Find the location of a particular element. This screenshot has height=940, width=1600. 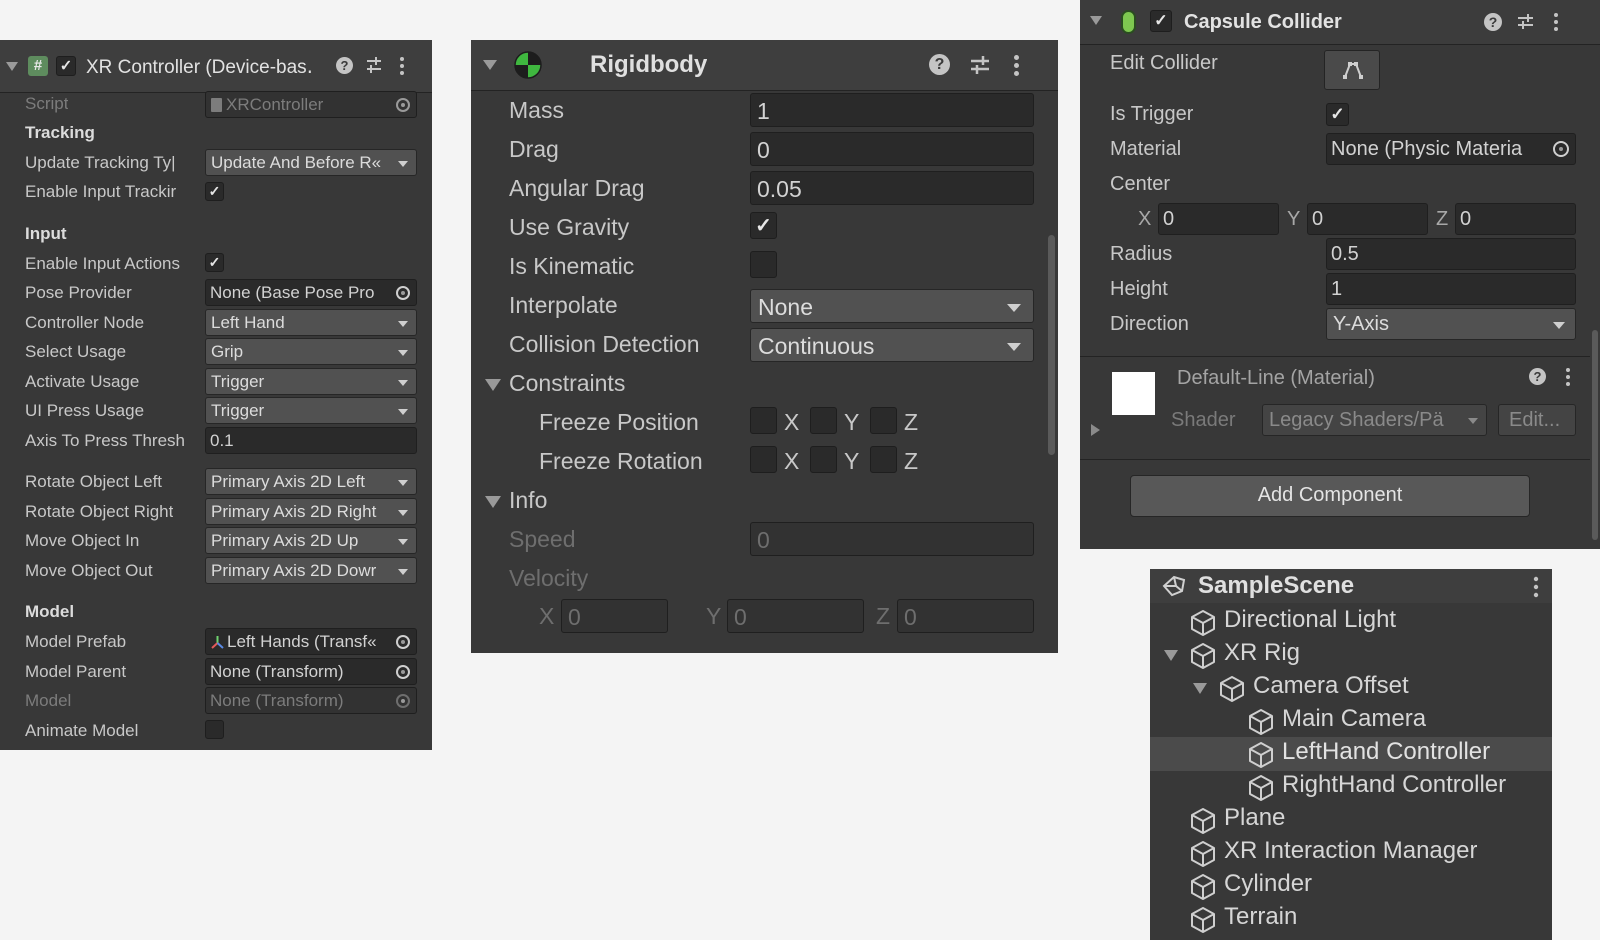

constraints-label: Constraints is located at coordinates (567, 383).